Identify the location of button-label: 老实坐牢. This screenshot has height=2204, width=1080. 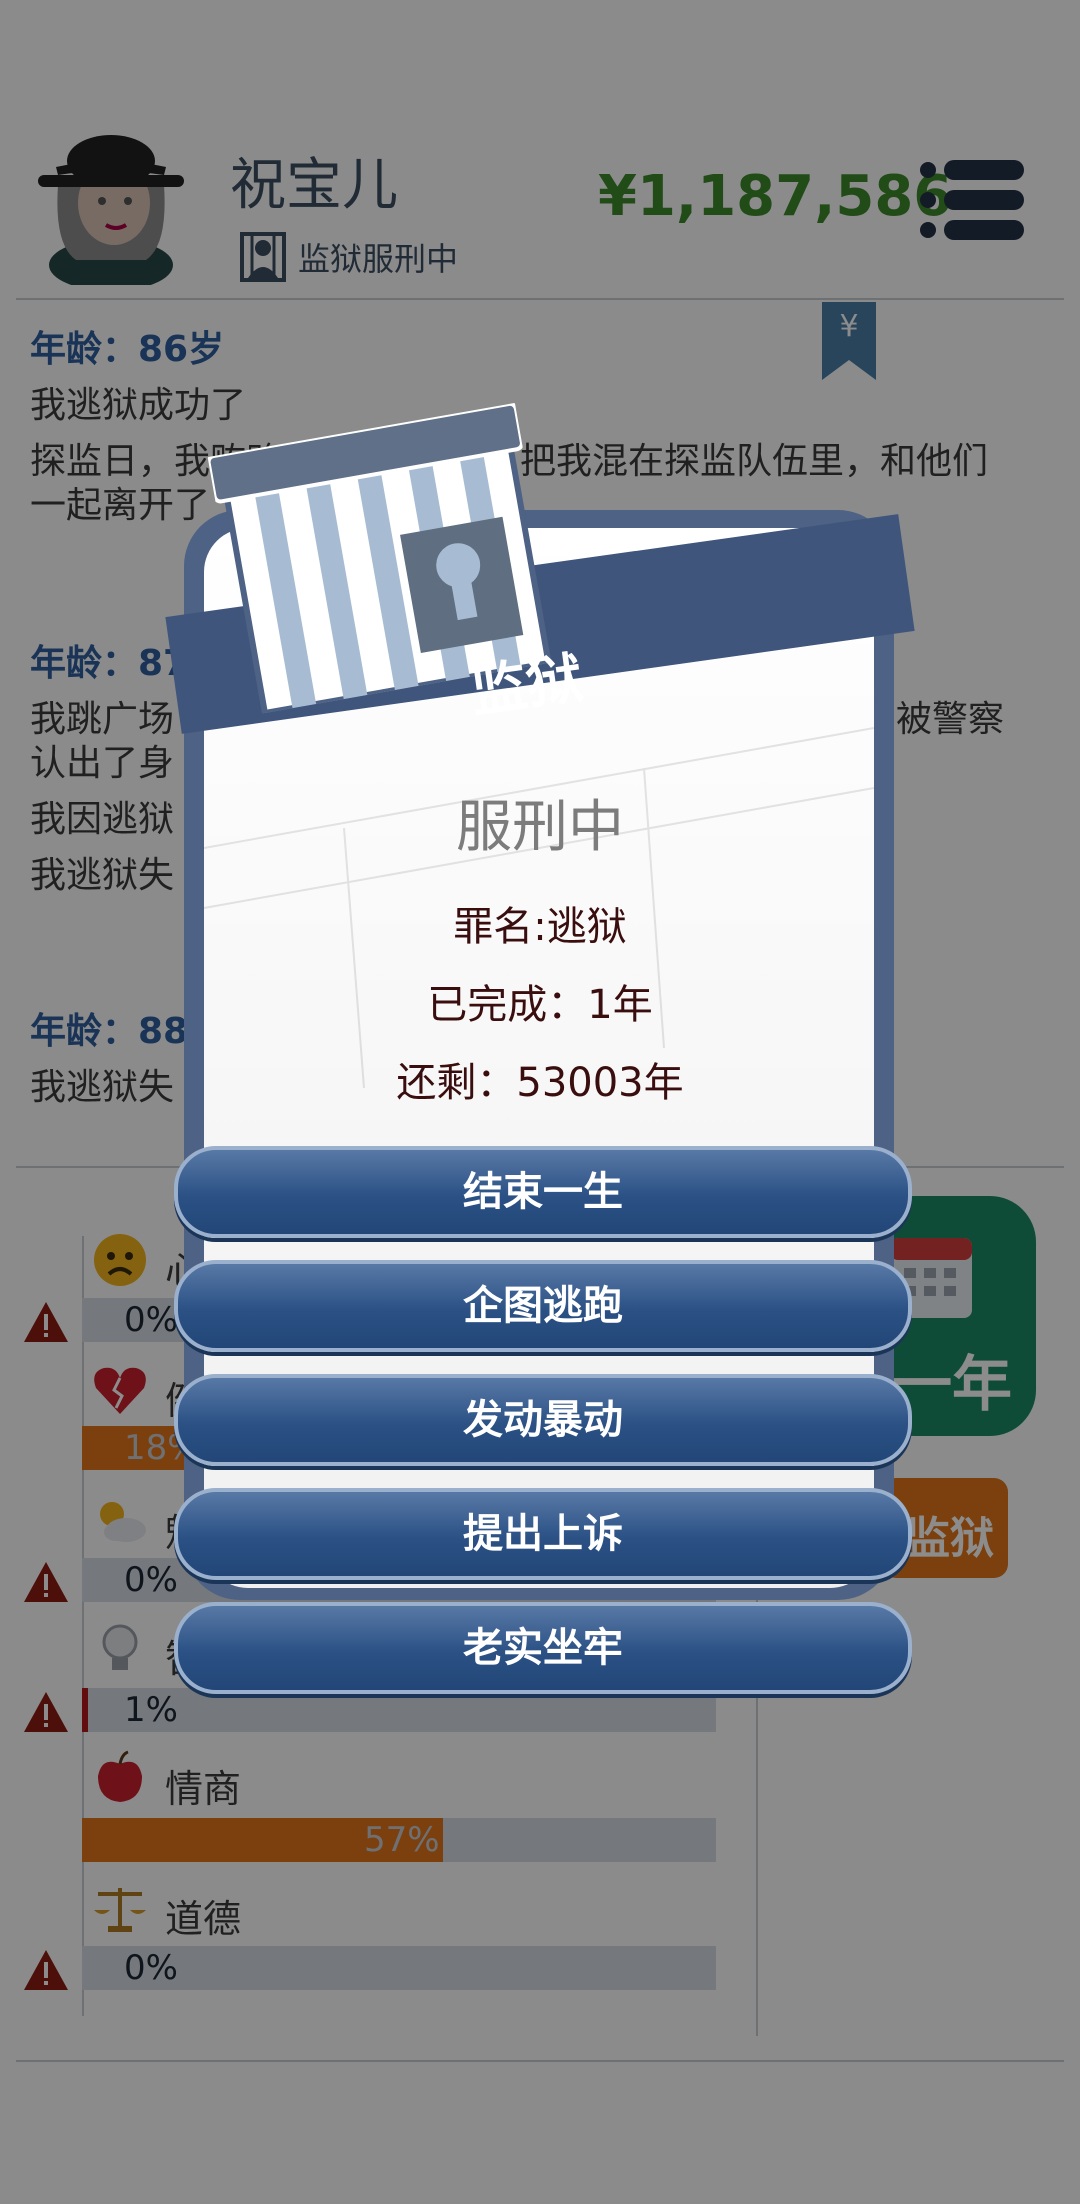
(543, 1648).